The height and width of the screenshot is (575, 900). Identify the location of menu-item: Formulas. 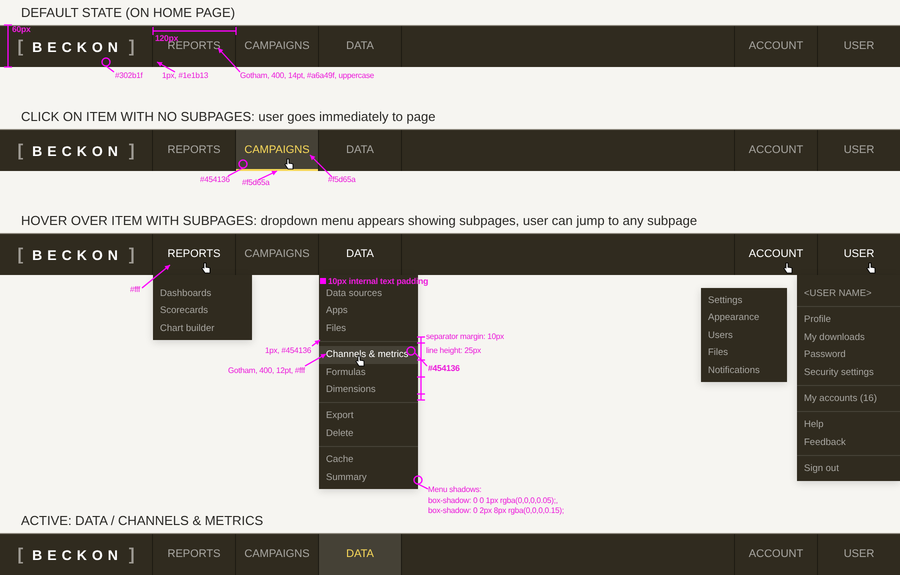
(368, 373).